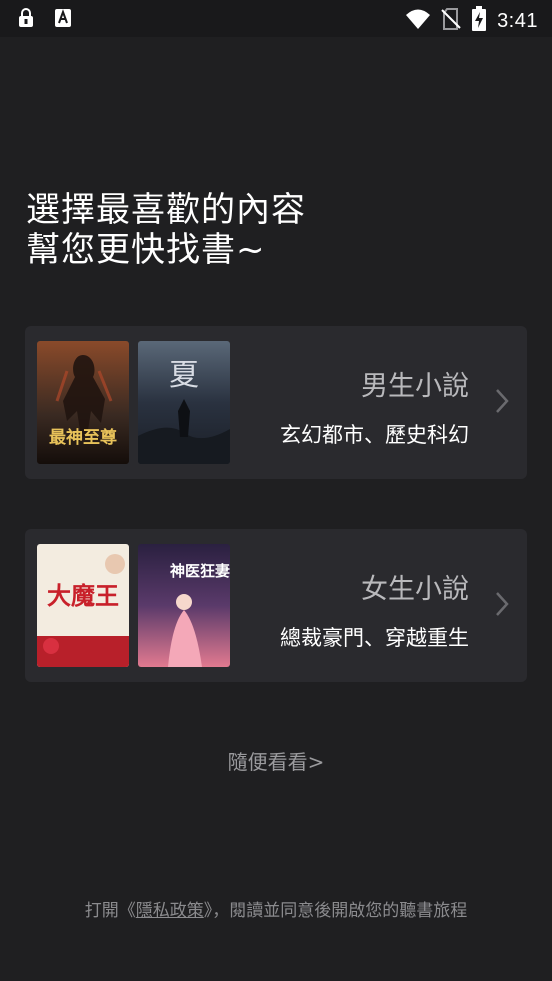 The width and height of the screenshot is (552, 981). I want to click on category-card-female: 大魔王 神医狂妻 女生小說 總裁豪門、穿越重生, so click(276, 605).